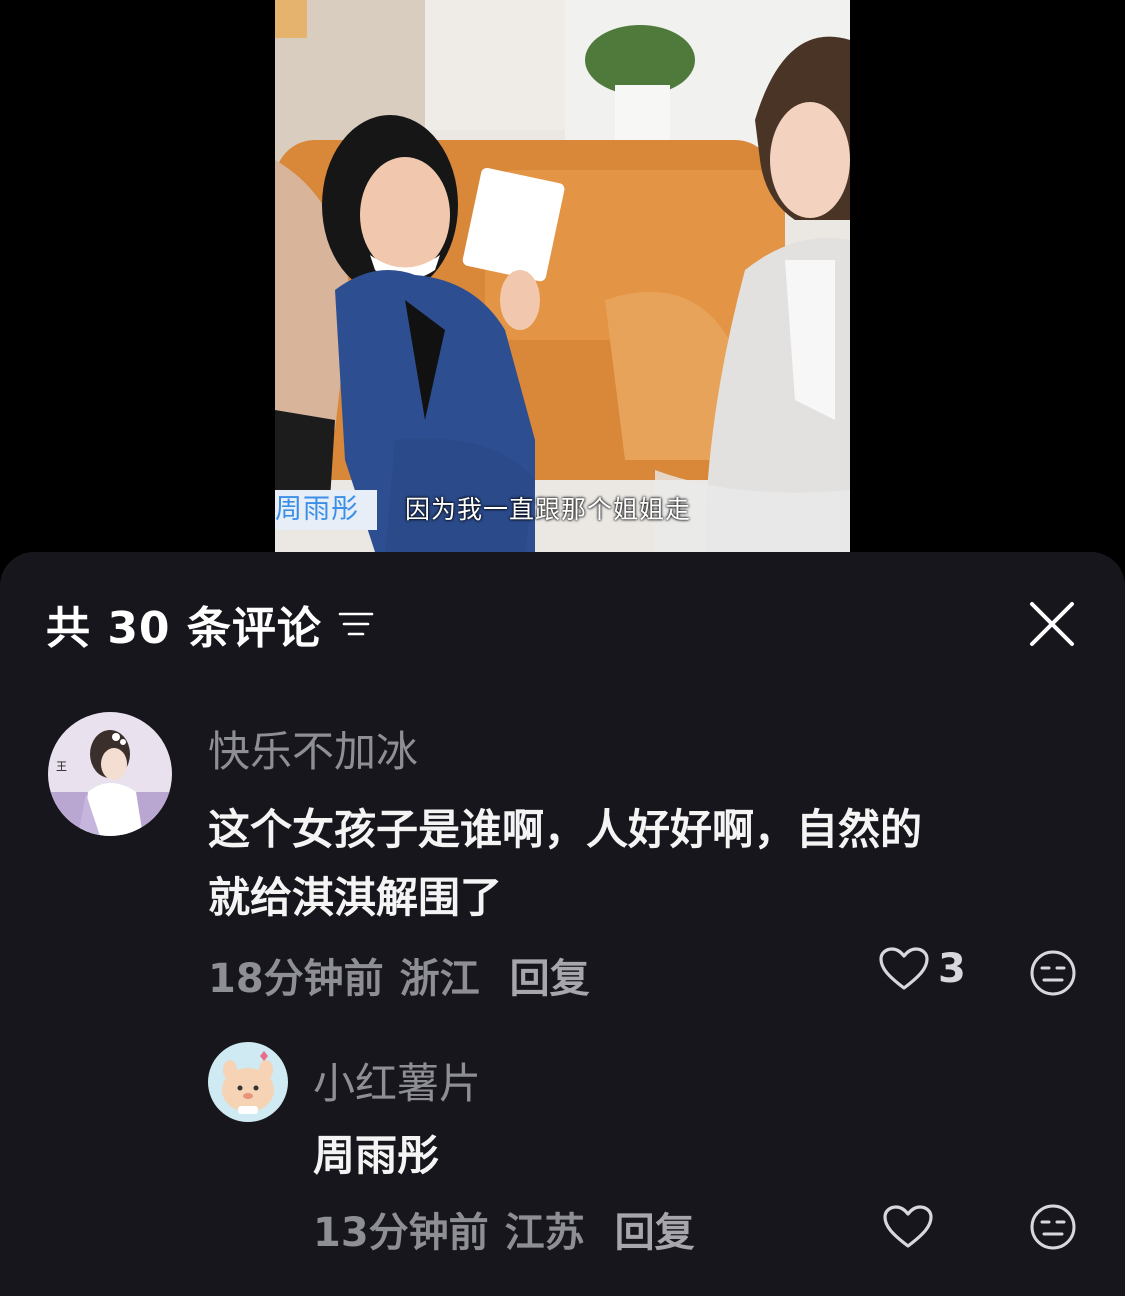 This screenshot has height=1296, width=1125. Describe the element at coordinates (357, 624) in the screenshot. I see `filter-lines-icon` at that location.